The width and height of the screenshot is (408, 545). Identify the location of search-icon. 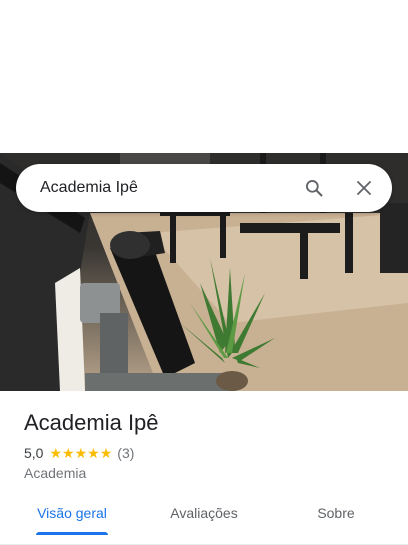
(314, 188).